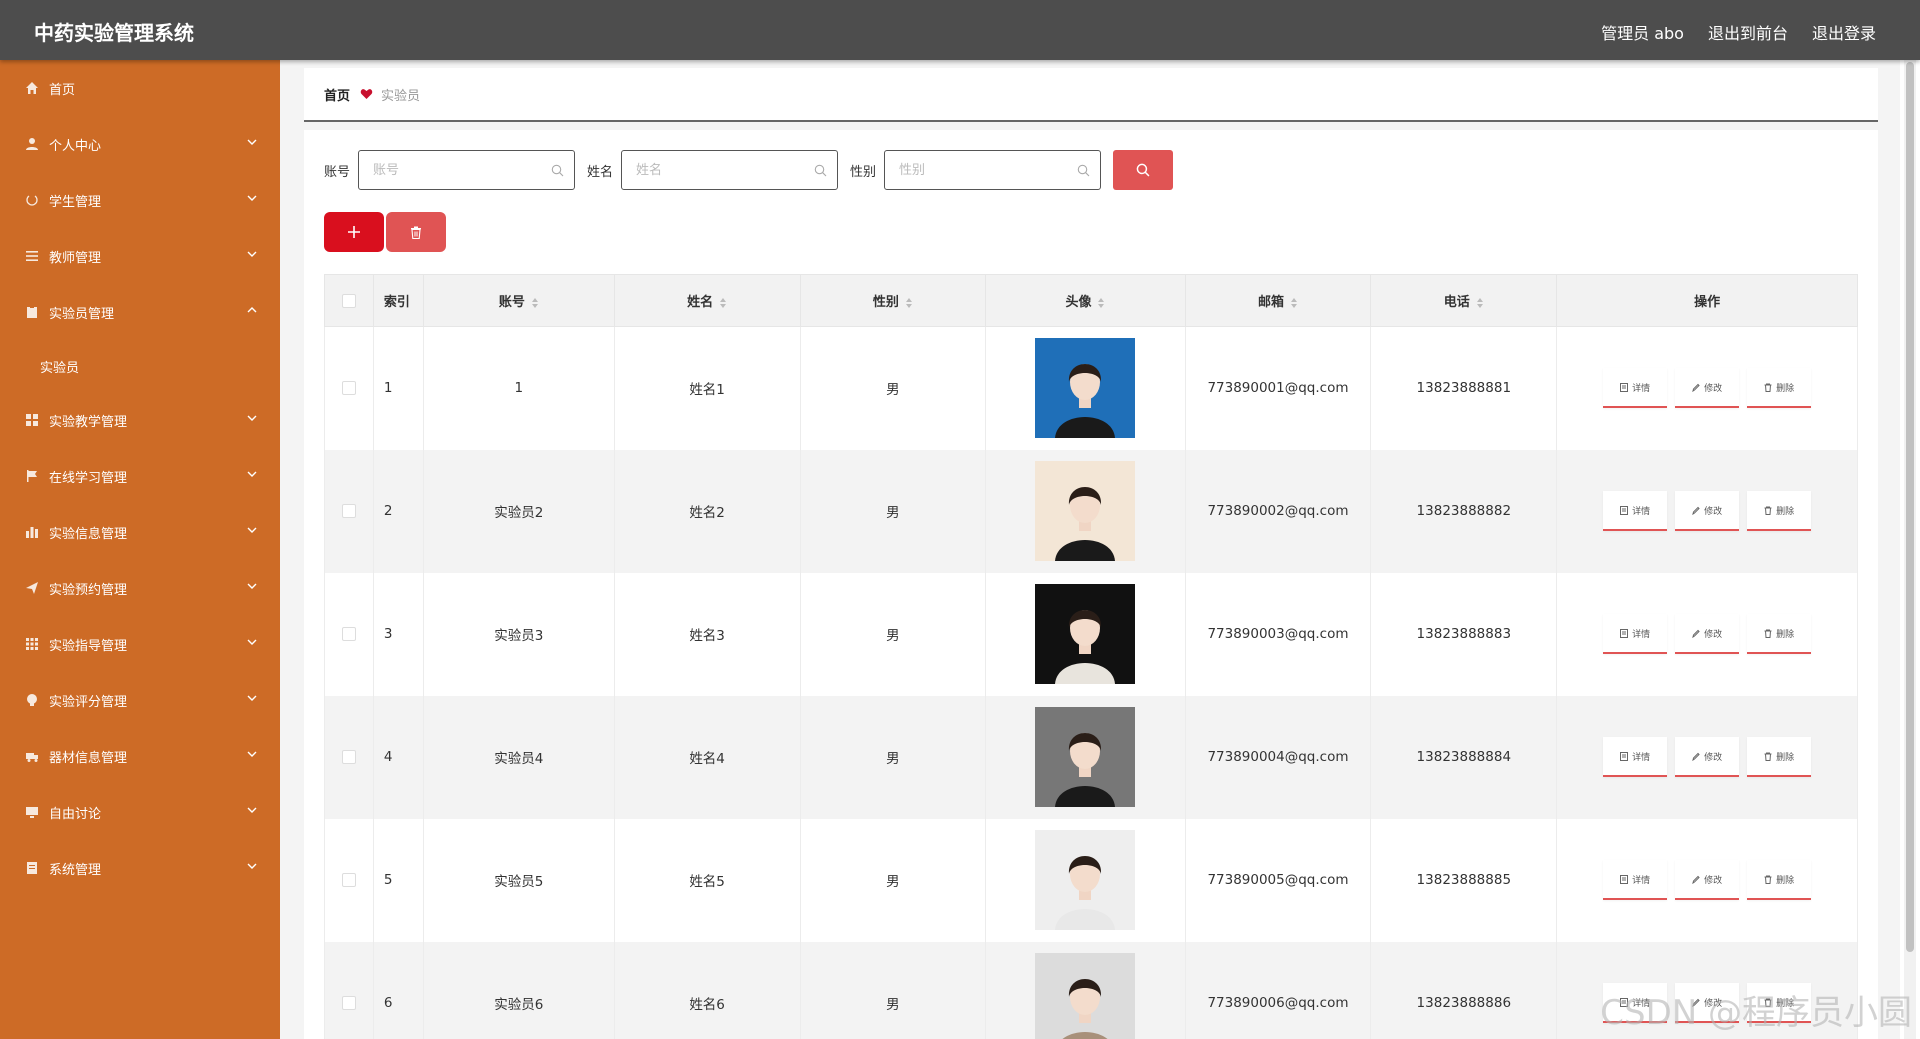 This screenshot has height=1039, width=1920. What do you see at coordinates (1844, 32) in the screenshot?
I see `logout-link: 退出登录` at bounding box center [1844, 32].